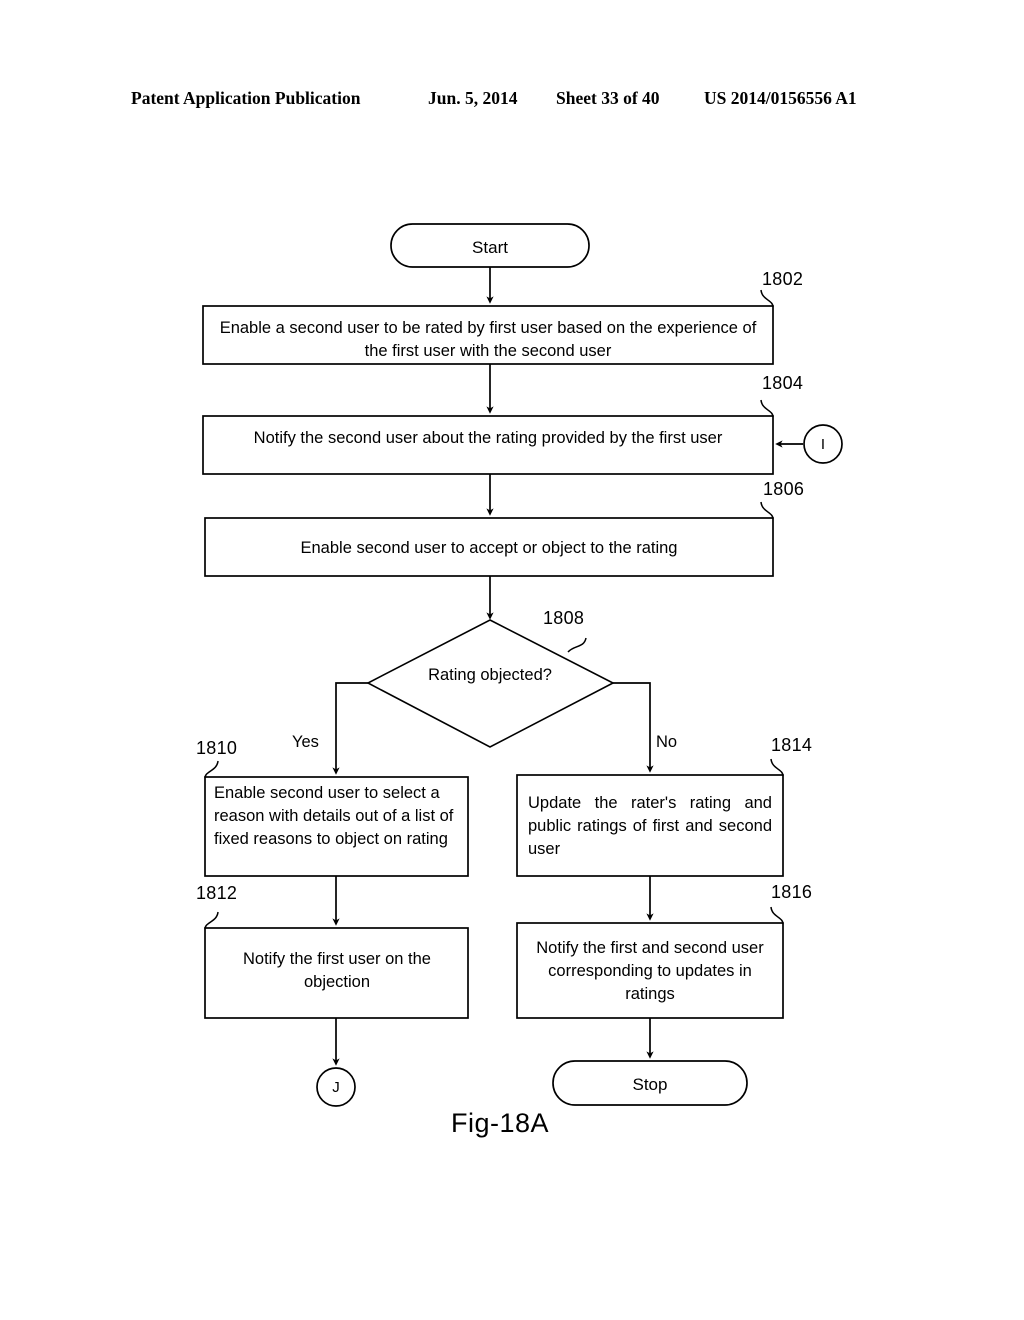 The width and height of the screenshot is (1024, 1320). Describe the element at coordinates (564, 618) in the screenshot. I see `ref-label-1808: 1808` at that location.